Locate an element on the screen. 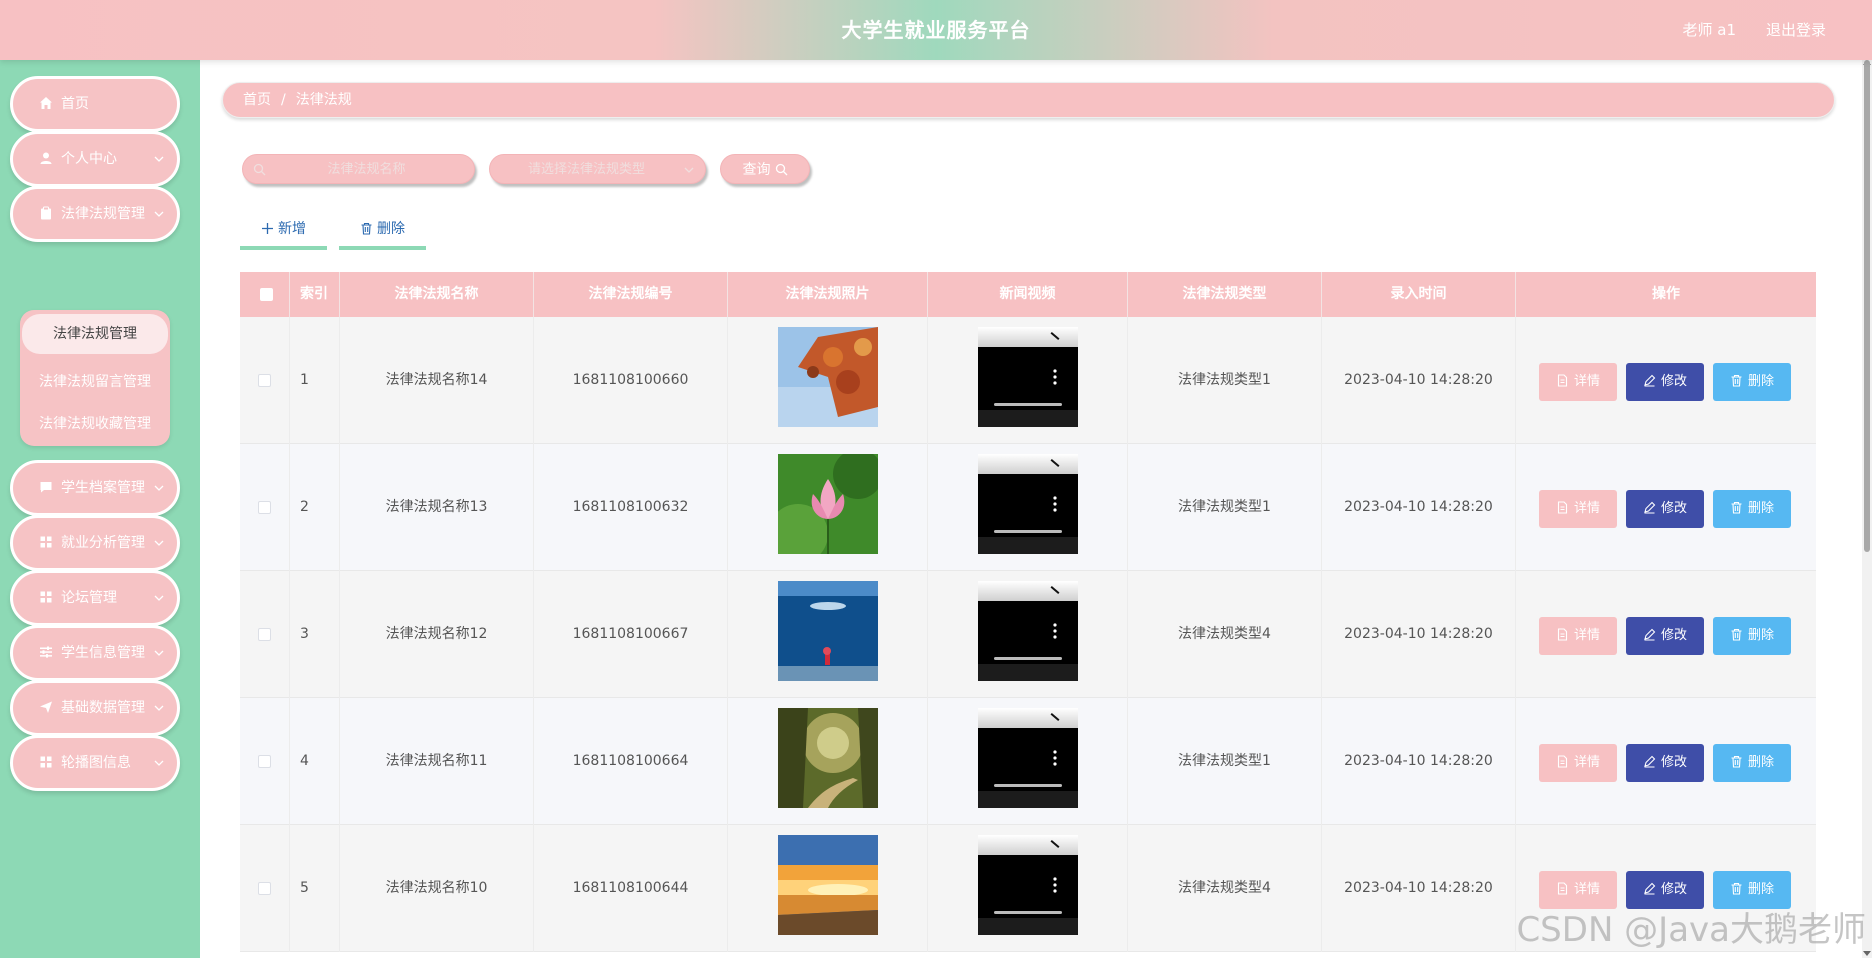 The width and height of the screenshot is (1872, 958). sidebar-item-home: 首页 is located at coordinates (95, 104).